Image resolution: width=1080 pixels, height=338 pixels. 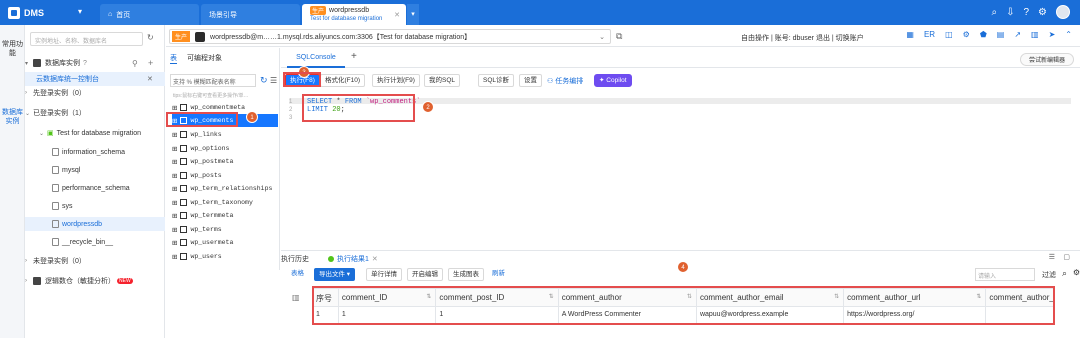 I want to click on result-filter-input: 请输入, so click(x=1005, y=274).